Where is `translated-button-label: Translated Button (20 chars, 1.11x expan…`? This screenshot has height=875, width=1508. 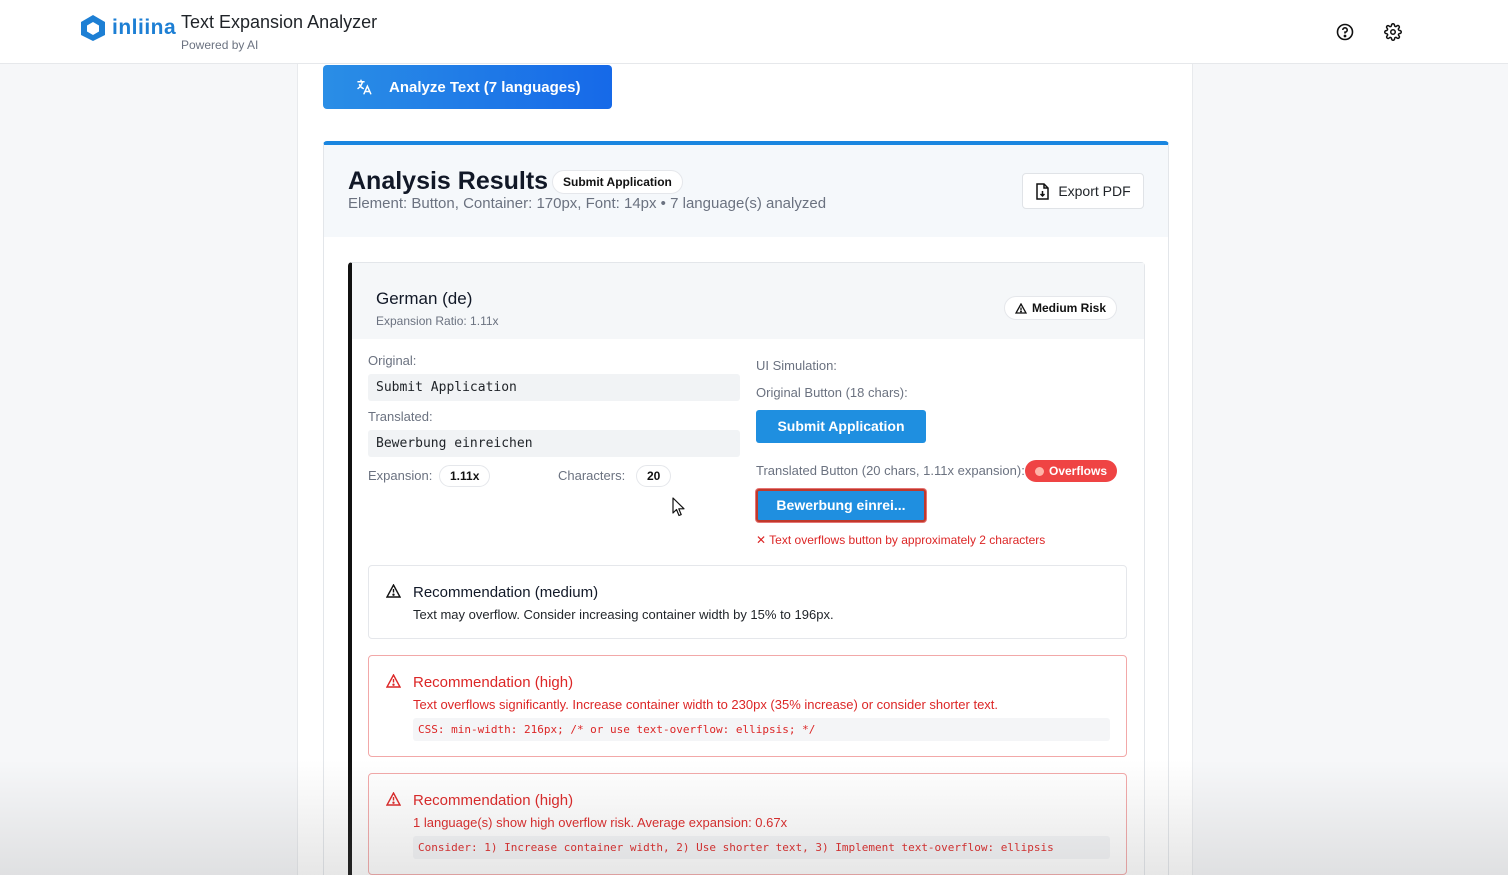
translated-button-label: Translated Button (20 chars, 1.11x expan… is located at coordinates (890, 470).